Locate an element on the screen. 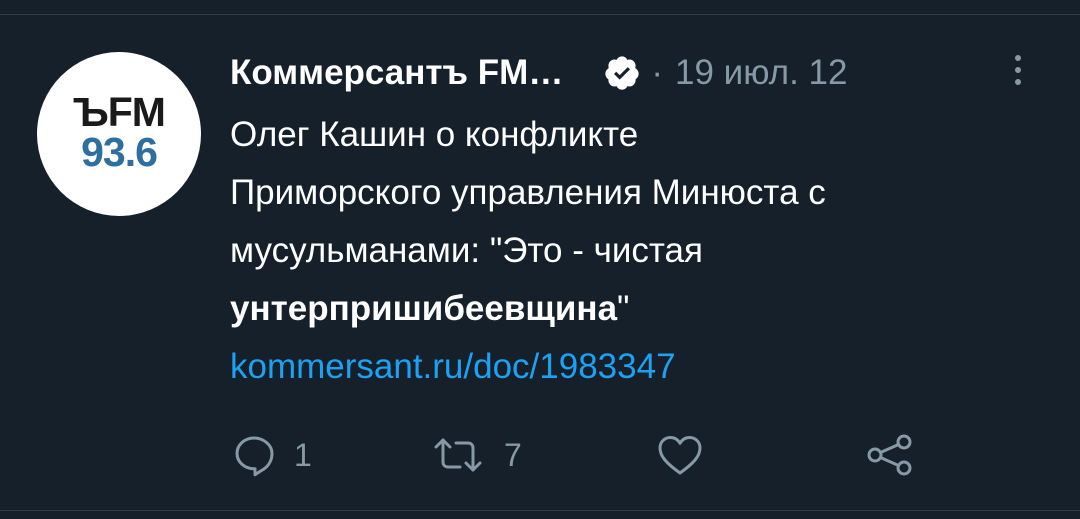 The height and width of the screenshot is (519, 1080). reply-bubble-icon is located at coordinates (254, 455).